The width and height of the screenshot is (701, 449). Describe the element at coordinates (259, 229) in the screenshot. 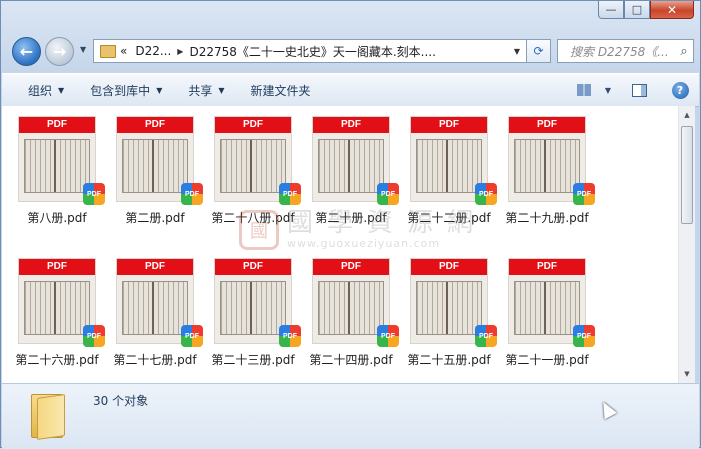

I see `watermark-seal: 國` at that location.